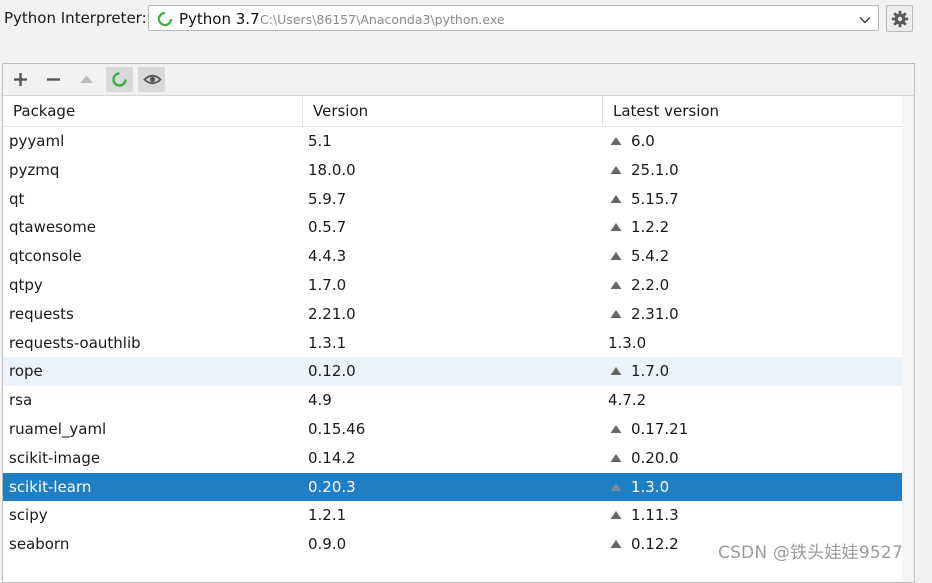 This screenshot has width=932, height=583. What do you see at coordinates (452, 400) in the screenshot?
I see `table-row: rsa 4.9 4.7.2` at bounding box center [452, 400].